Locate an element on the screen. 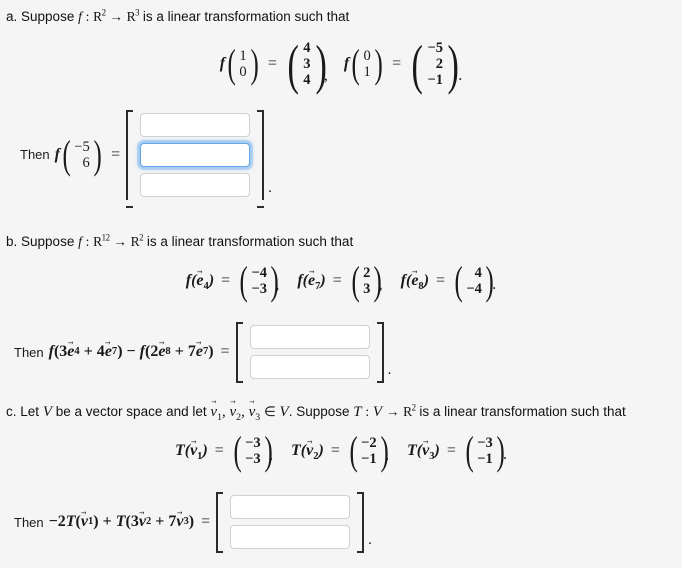  part-a-answer-expression: f ( −5 6 ) is located at coordinates (79, 154).